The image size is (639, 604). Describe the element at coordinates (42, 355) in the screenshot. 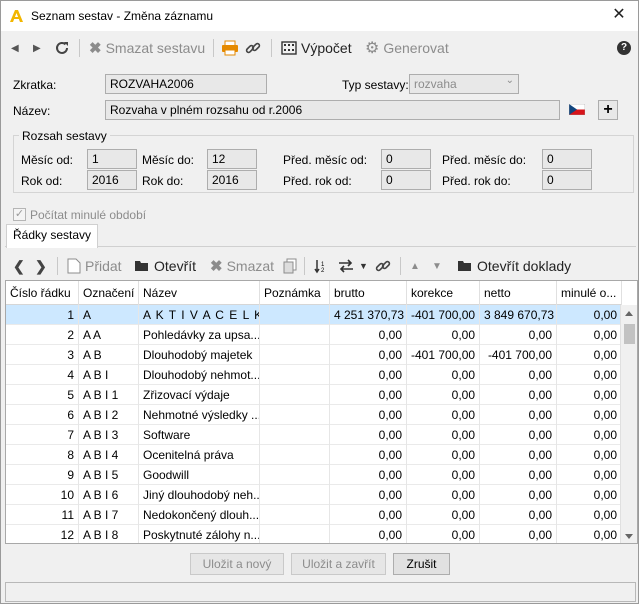

I see `row-number-cell: 3` at that location.